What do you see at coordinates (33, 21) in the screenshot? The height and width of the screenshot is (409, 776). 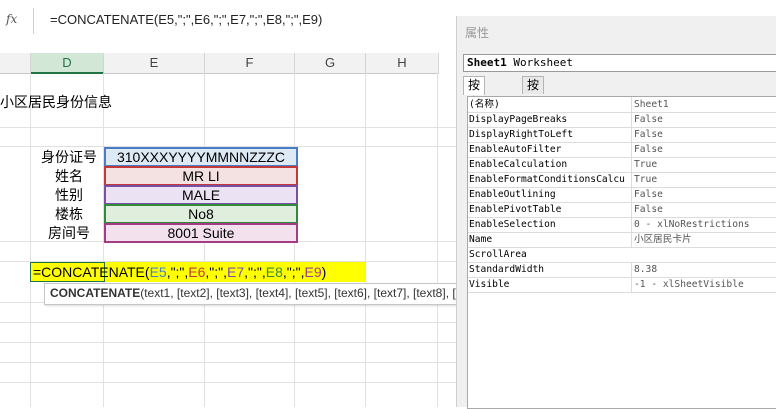 I see `formula-bar-divider` at bounding box center [33, 21].